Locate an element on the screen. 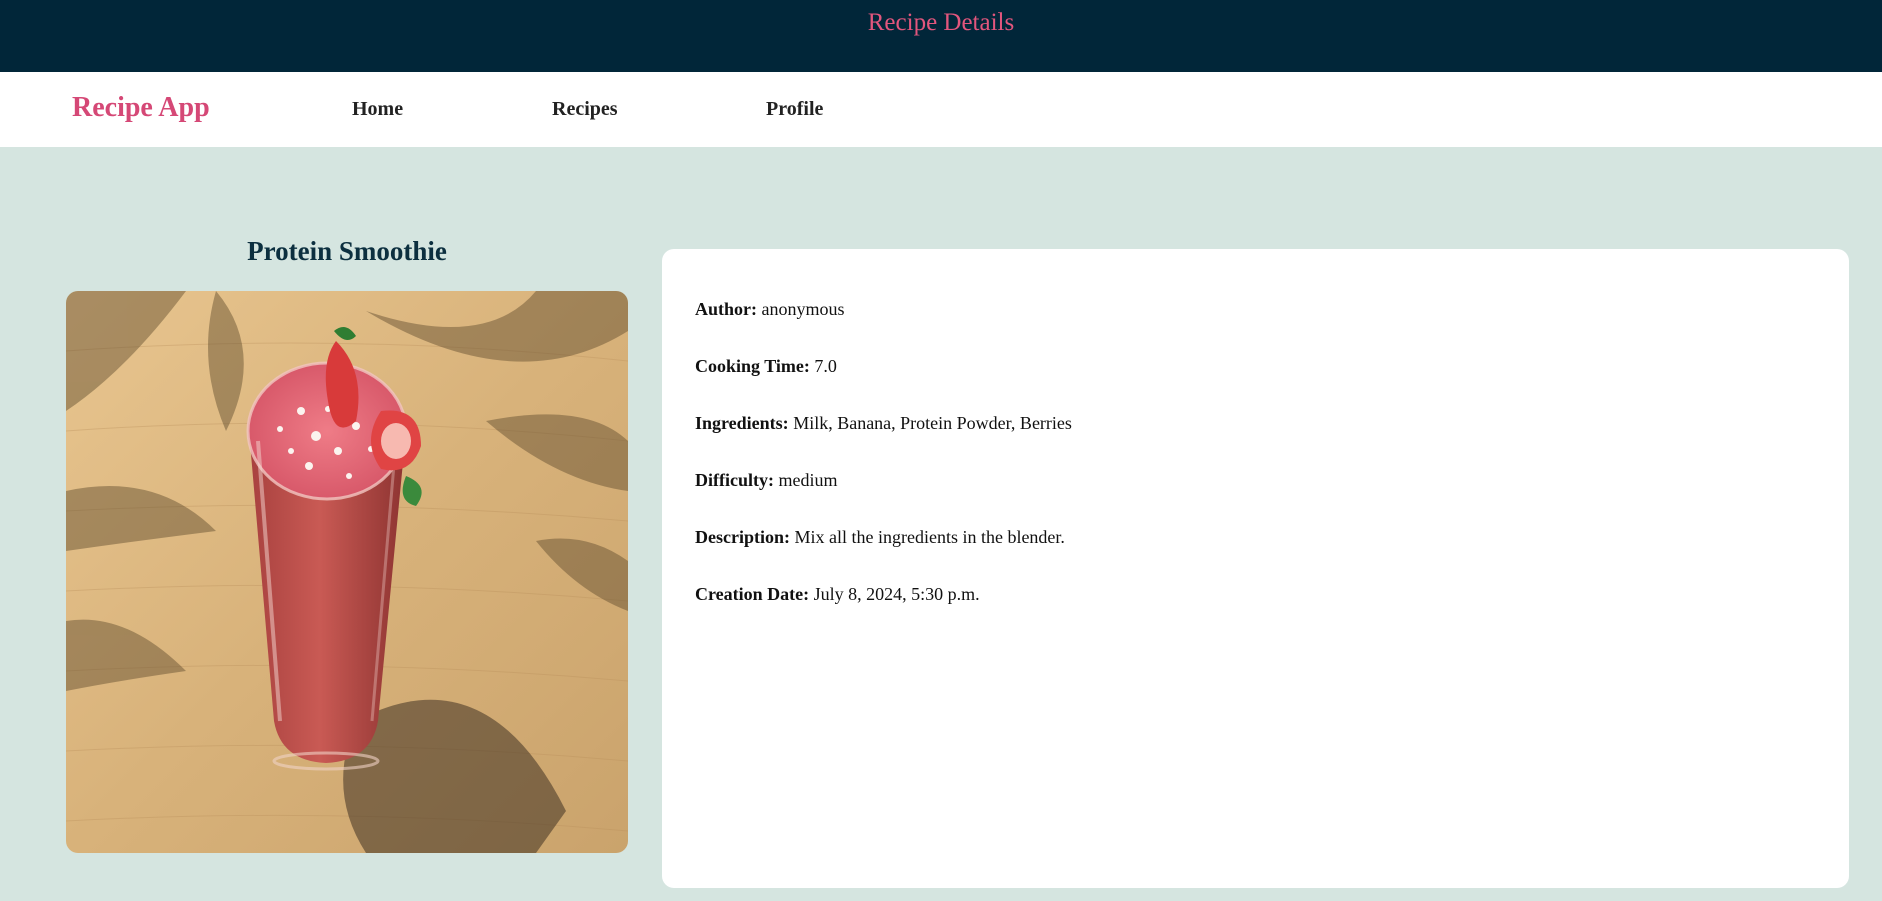  top-header-bar: Recipe Details is located at coordinates (941, 36).